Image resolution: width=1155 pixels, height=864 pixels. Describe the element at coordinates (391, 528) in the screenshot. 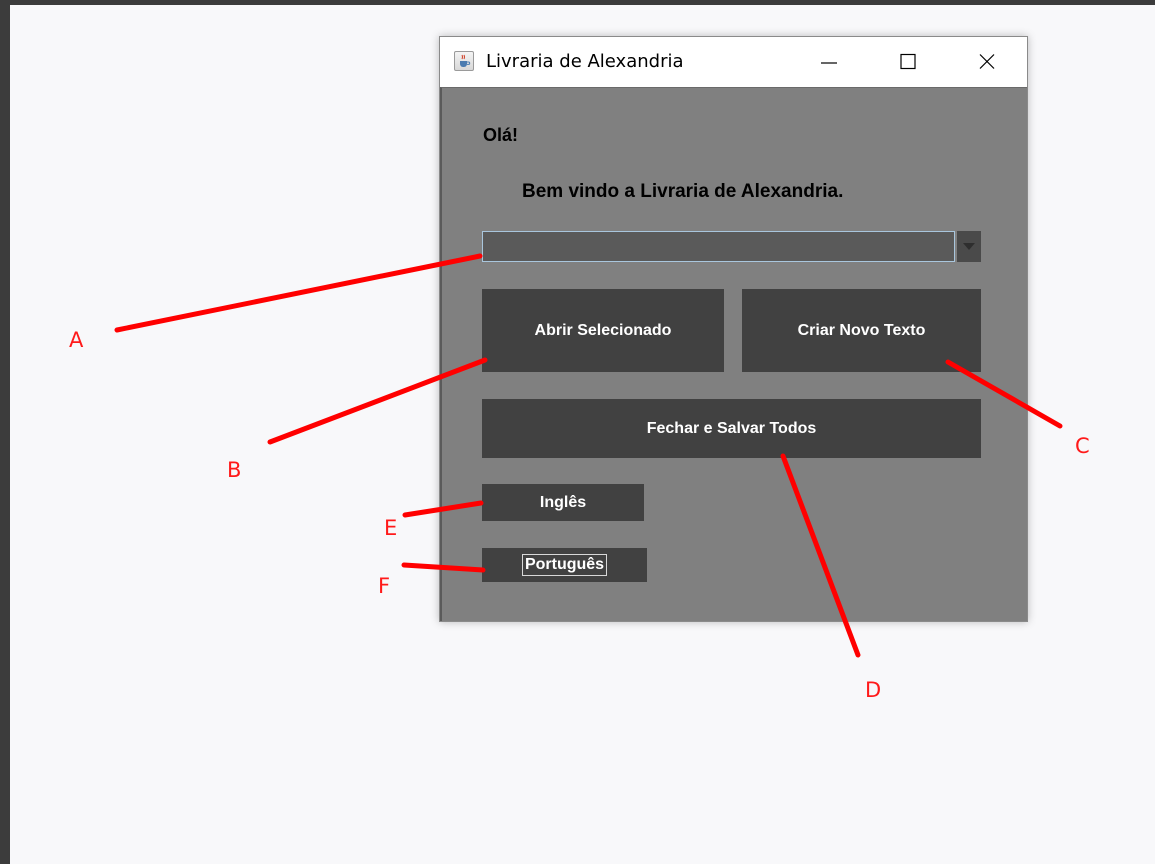

I see `annotation-label-e: E` at that location.